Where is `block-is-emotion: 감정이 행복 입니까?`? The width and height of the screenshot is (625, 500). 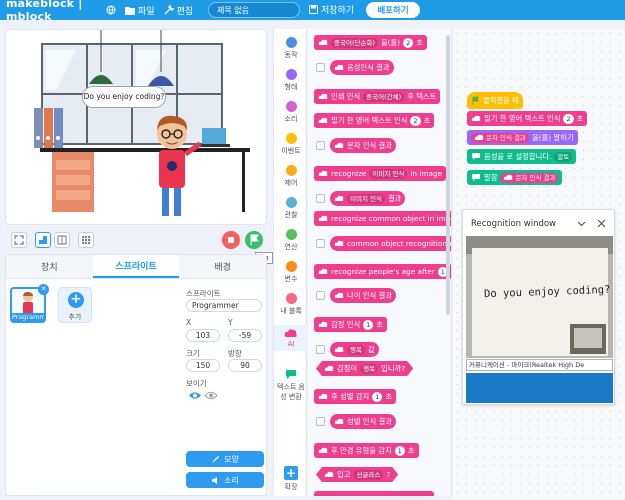
block-is-emotion: 감정이 행복 입니까? is located at coordinates (364, 368).